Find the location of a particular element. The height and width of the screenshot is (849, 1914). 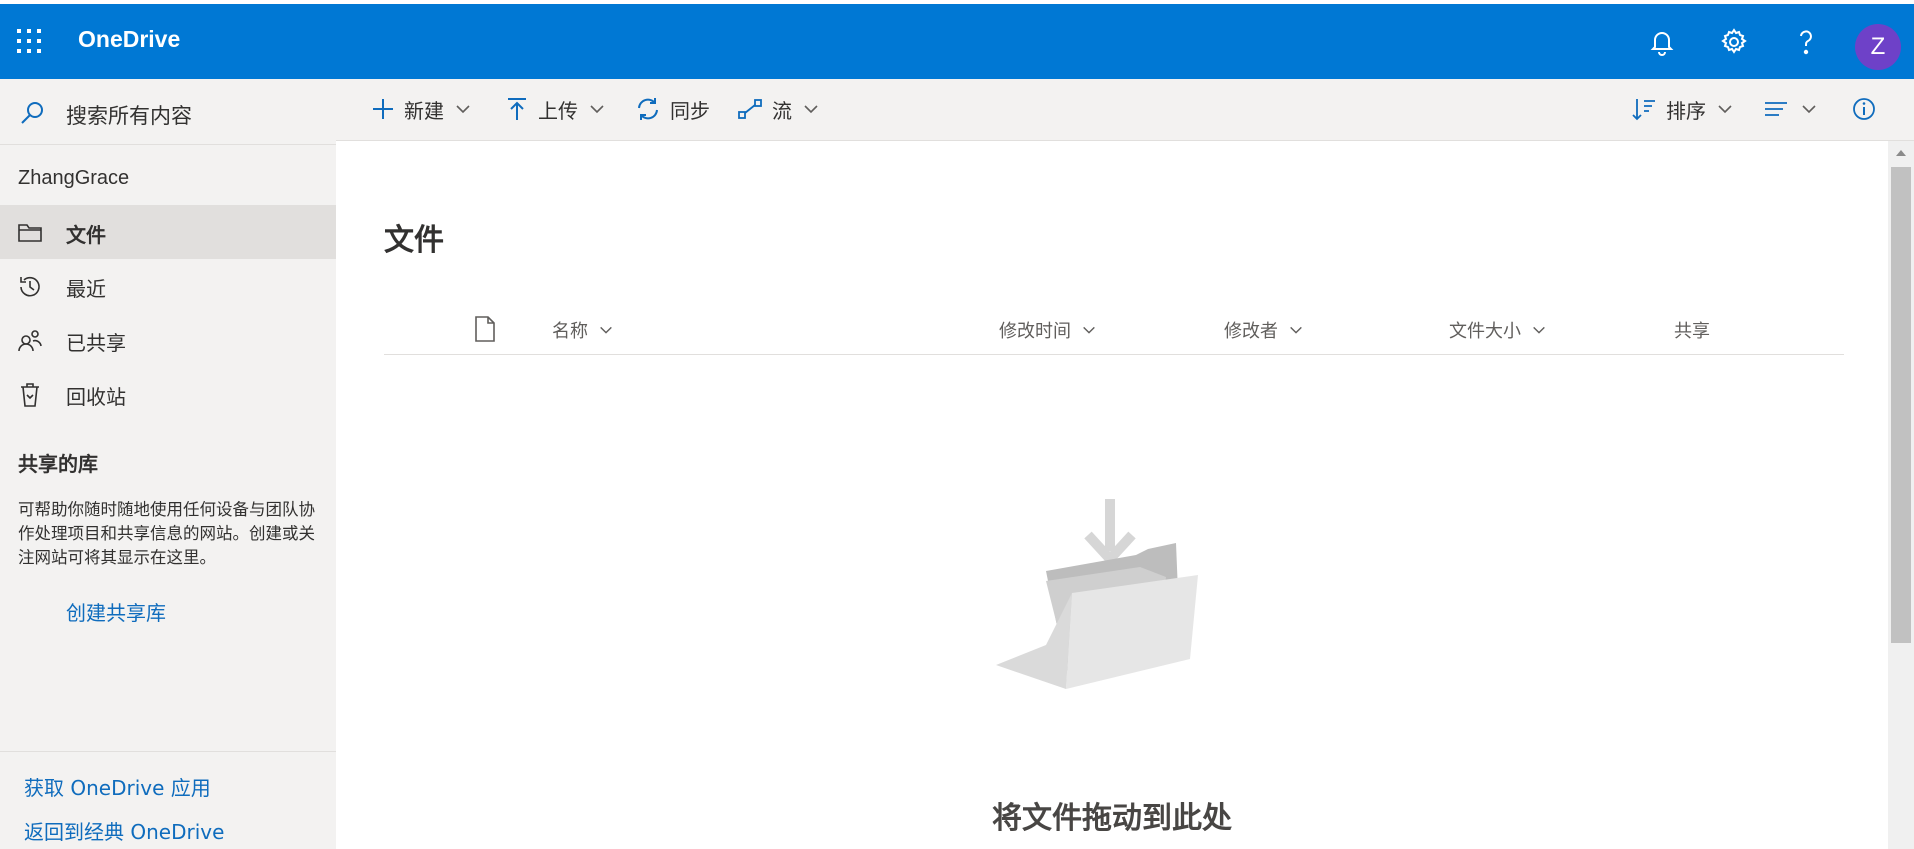

help-icon is located at coordinates (1806, 42).